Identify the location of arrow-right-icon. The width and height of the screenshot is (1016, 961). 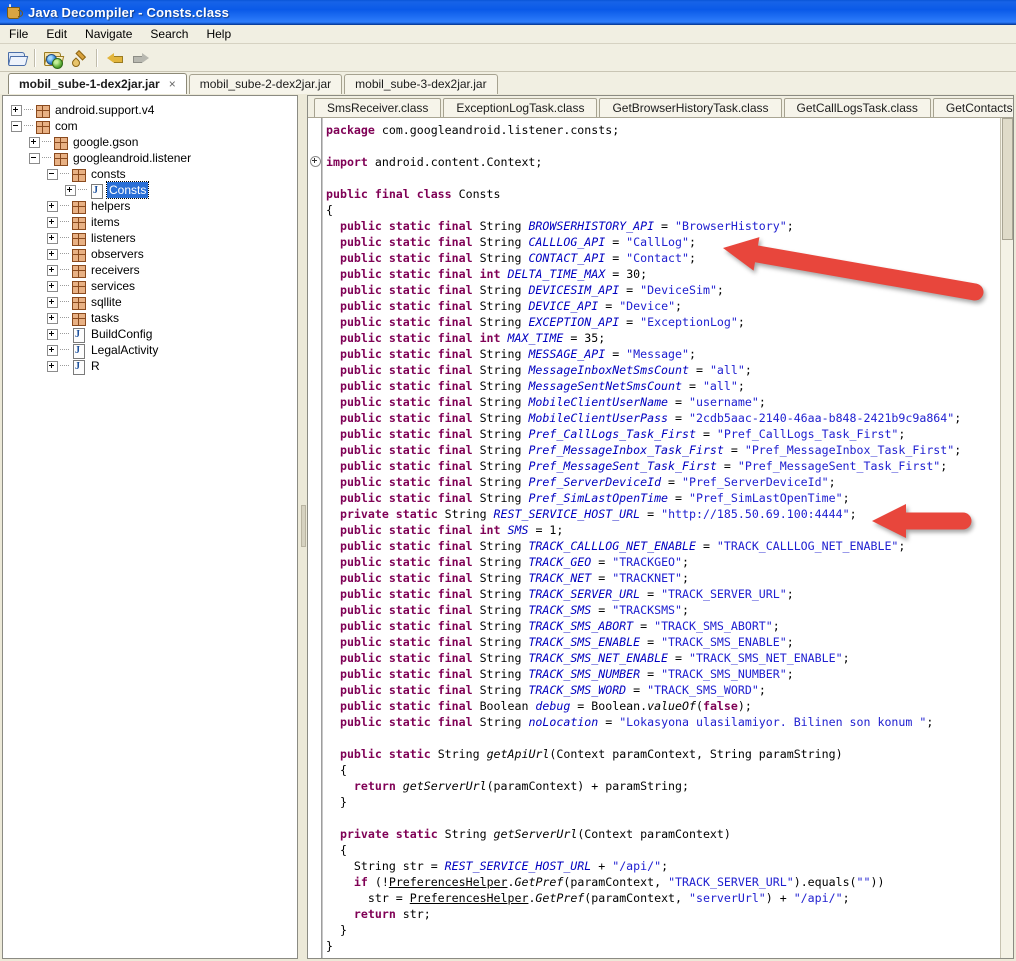
(141, 58).